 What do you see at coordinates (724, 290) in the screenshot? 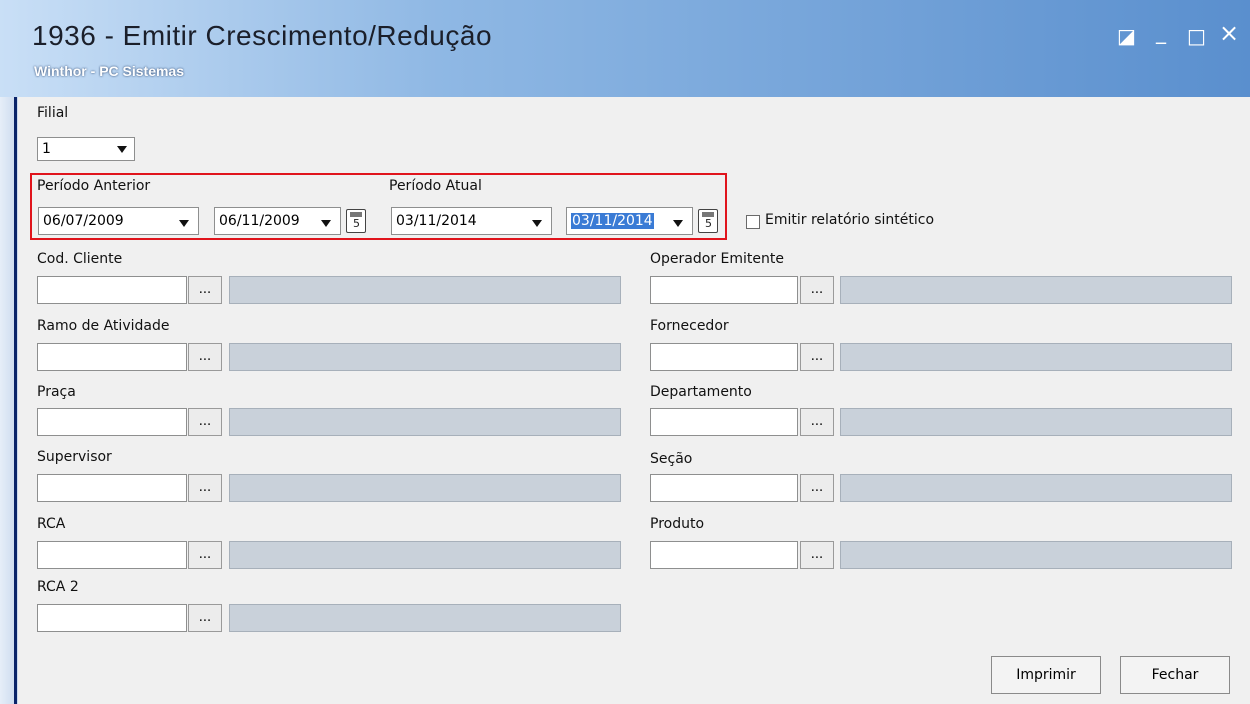
I see `operador-emitente-input` at bounding box center [724, 290].